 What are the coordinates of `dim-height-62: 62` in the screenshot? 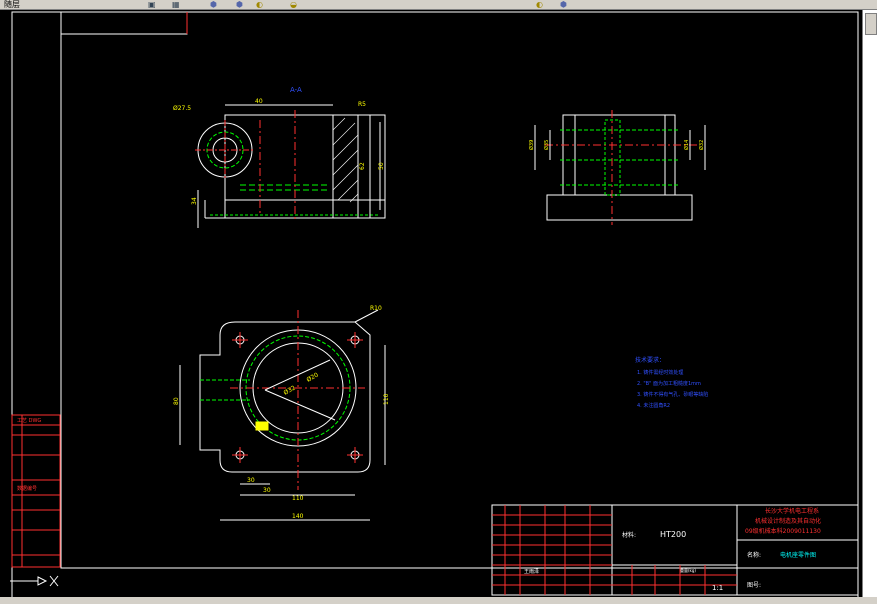 It's located at (362, 166).